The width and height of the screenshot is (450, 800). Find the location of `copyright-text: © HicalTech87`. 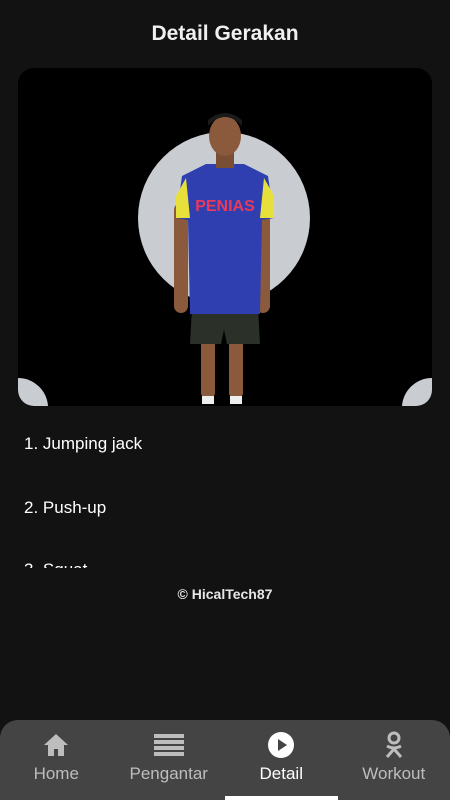

copyright-text: © HicalTech87 is located at coordinates (225, 594).